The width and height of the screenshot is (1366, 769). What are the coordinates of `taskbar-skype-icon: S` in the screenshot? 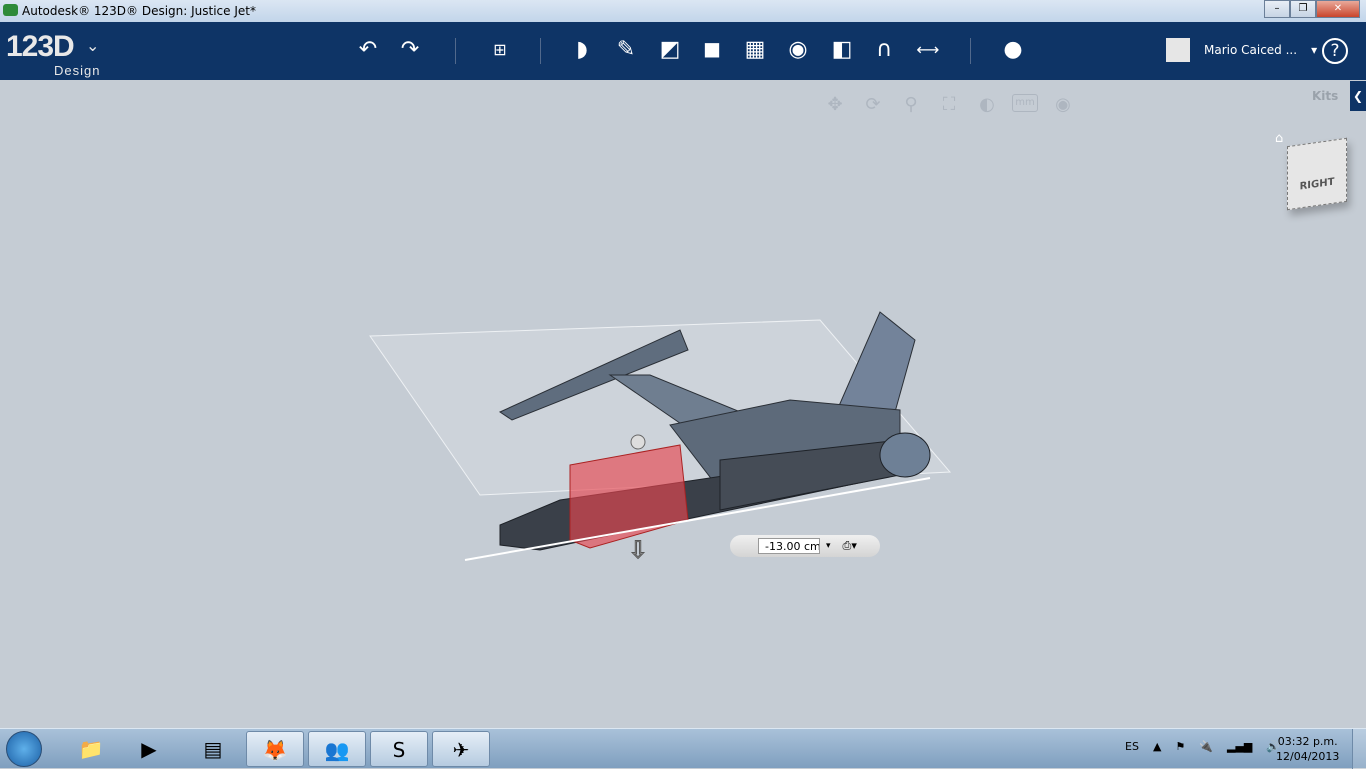 It's located at (399, 749).